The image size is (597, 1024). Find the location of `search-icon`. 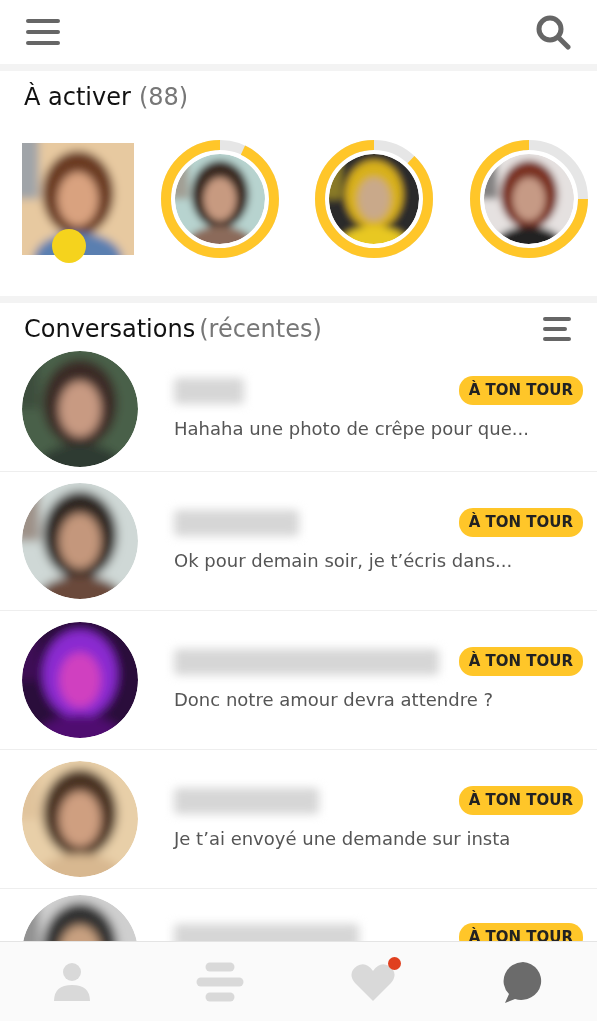

search-icon is located at coordinates (553, 32).